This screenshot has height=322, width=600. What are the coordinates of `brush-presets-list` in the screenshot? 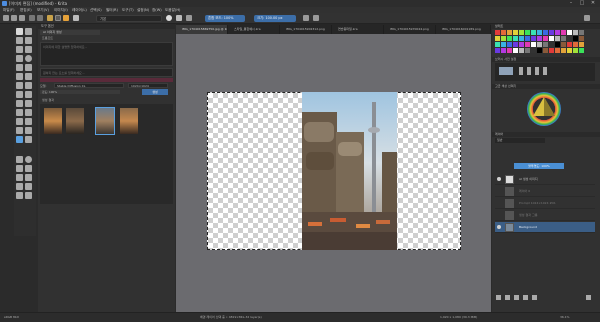 It's located at (545, 72).